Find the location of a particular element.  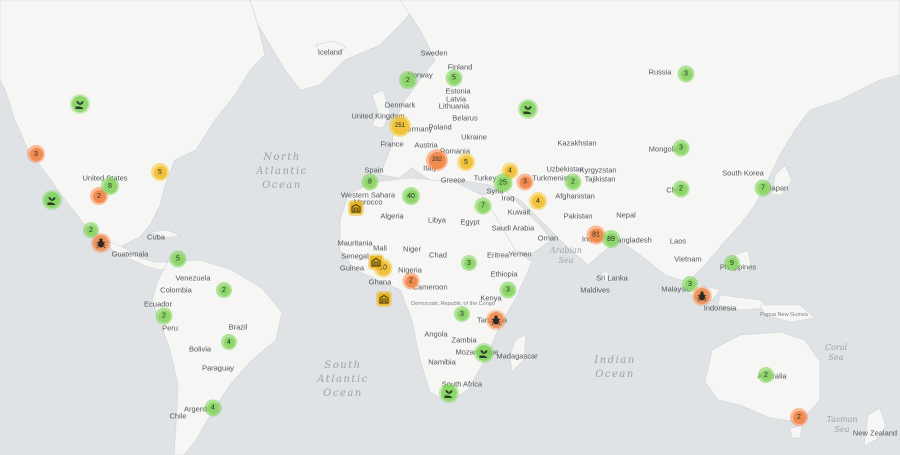

cluster-count: 89 is located at coordinates (611, 239).